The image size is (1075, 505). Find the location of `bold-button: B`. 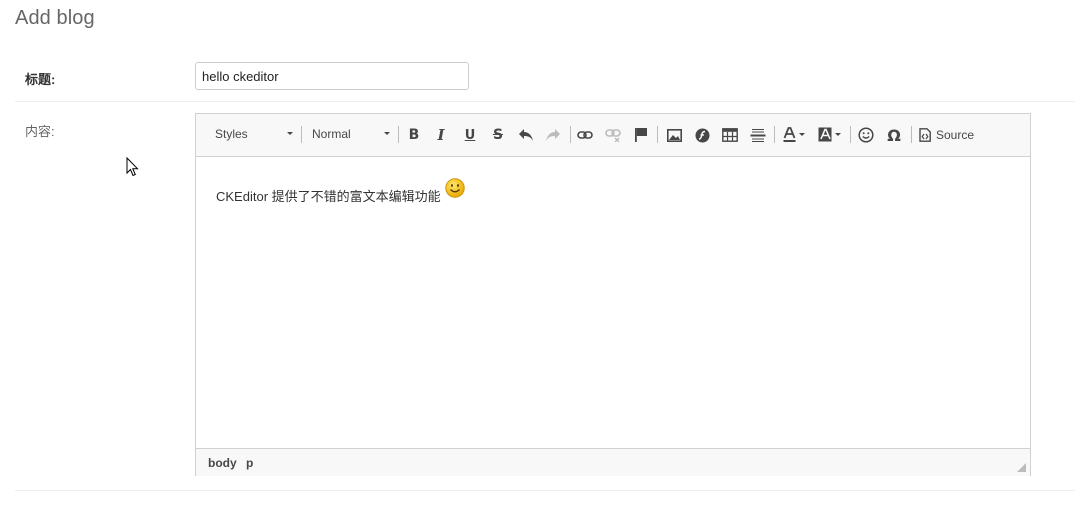

bold-button: B is located at coordinates (414, 135).